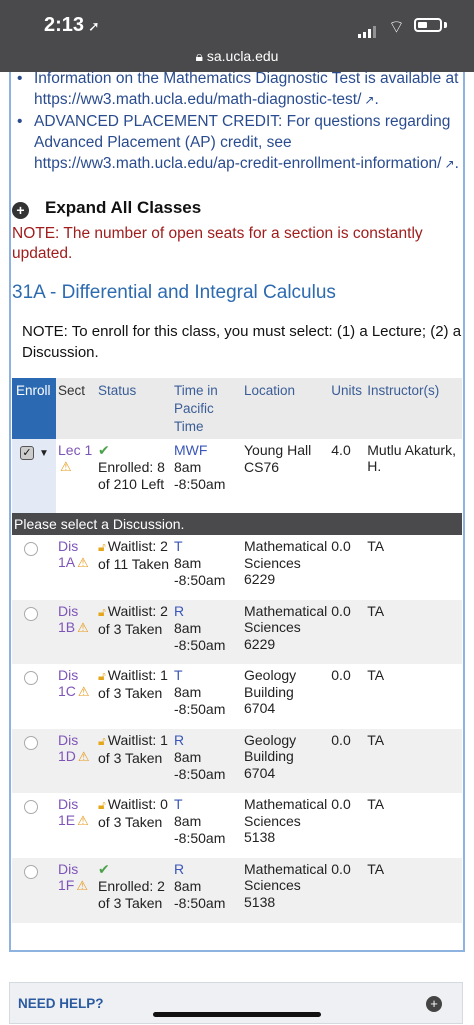 The width and height of the screenshot is (474, 1025). What do you see at coordinates (134, 555) in the screenshot?
I see `status-text: Waitlist: 2 of 11 Taken` at bounding box center [134, 555].